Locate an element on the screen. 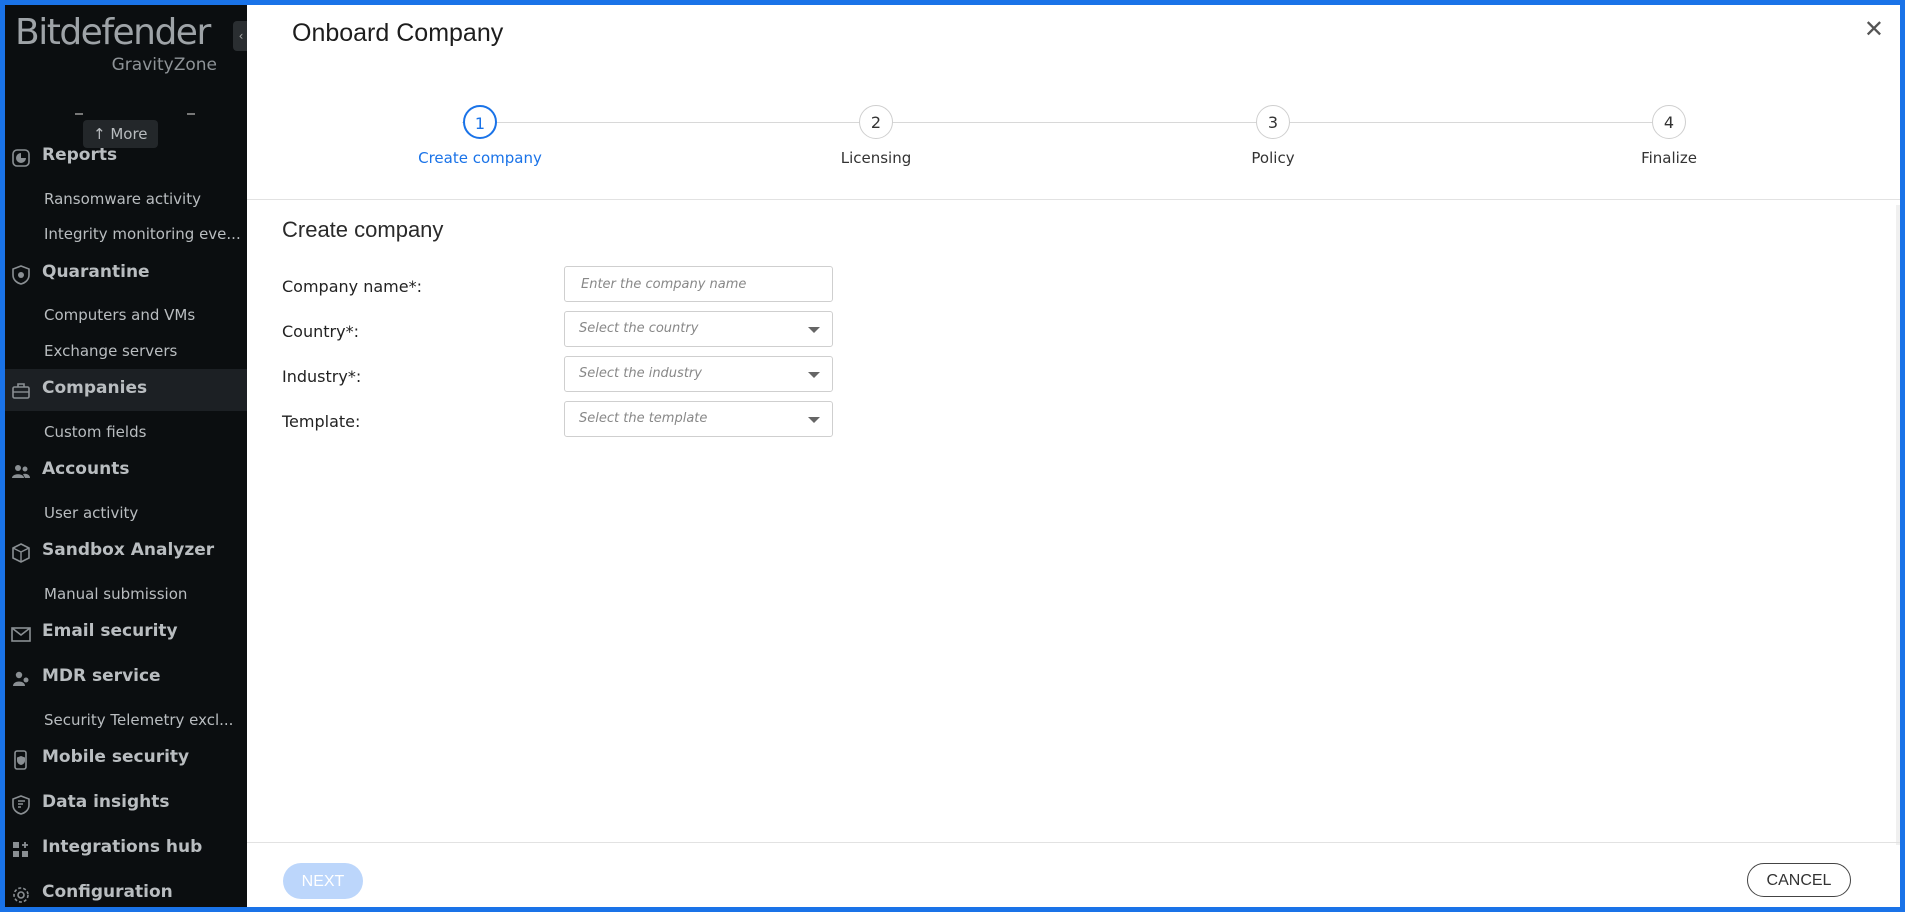 The height and width of the screenshot is (912, 1905). nav-quarantine: Quarantine is located at coordinates (126, 274).